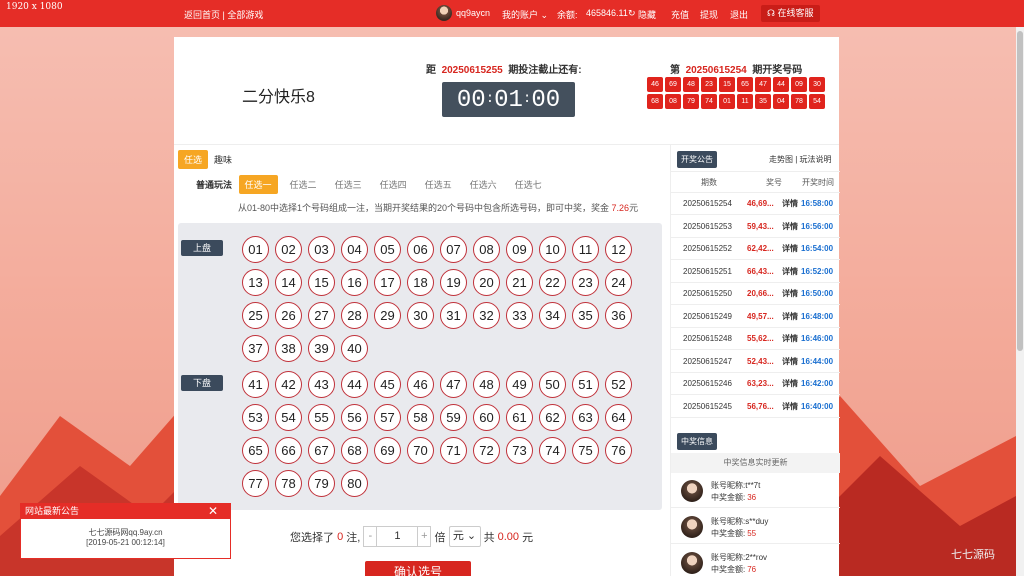 This screenshot has width=1024, height=576. I want to click on number-ball: 29, so click(387, 315).